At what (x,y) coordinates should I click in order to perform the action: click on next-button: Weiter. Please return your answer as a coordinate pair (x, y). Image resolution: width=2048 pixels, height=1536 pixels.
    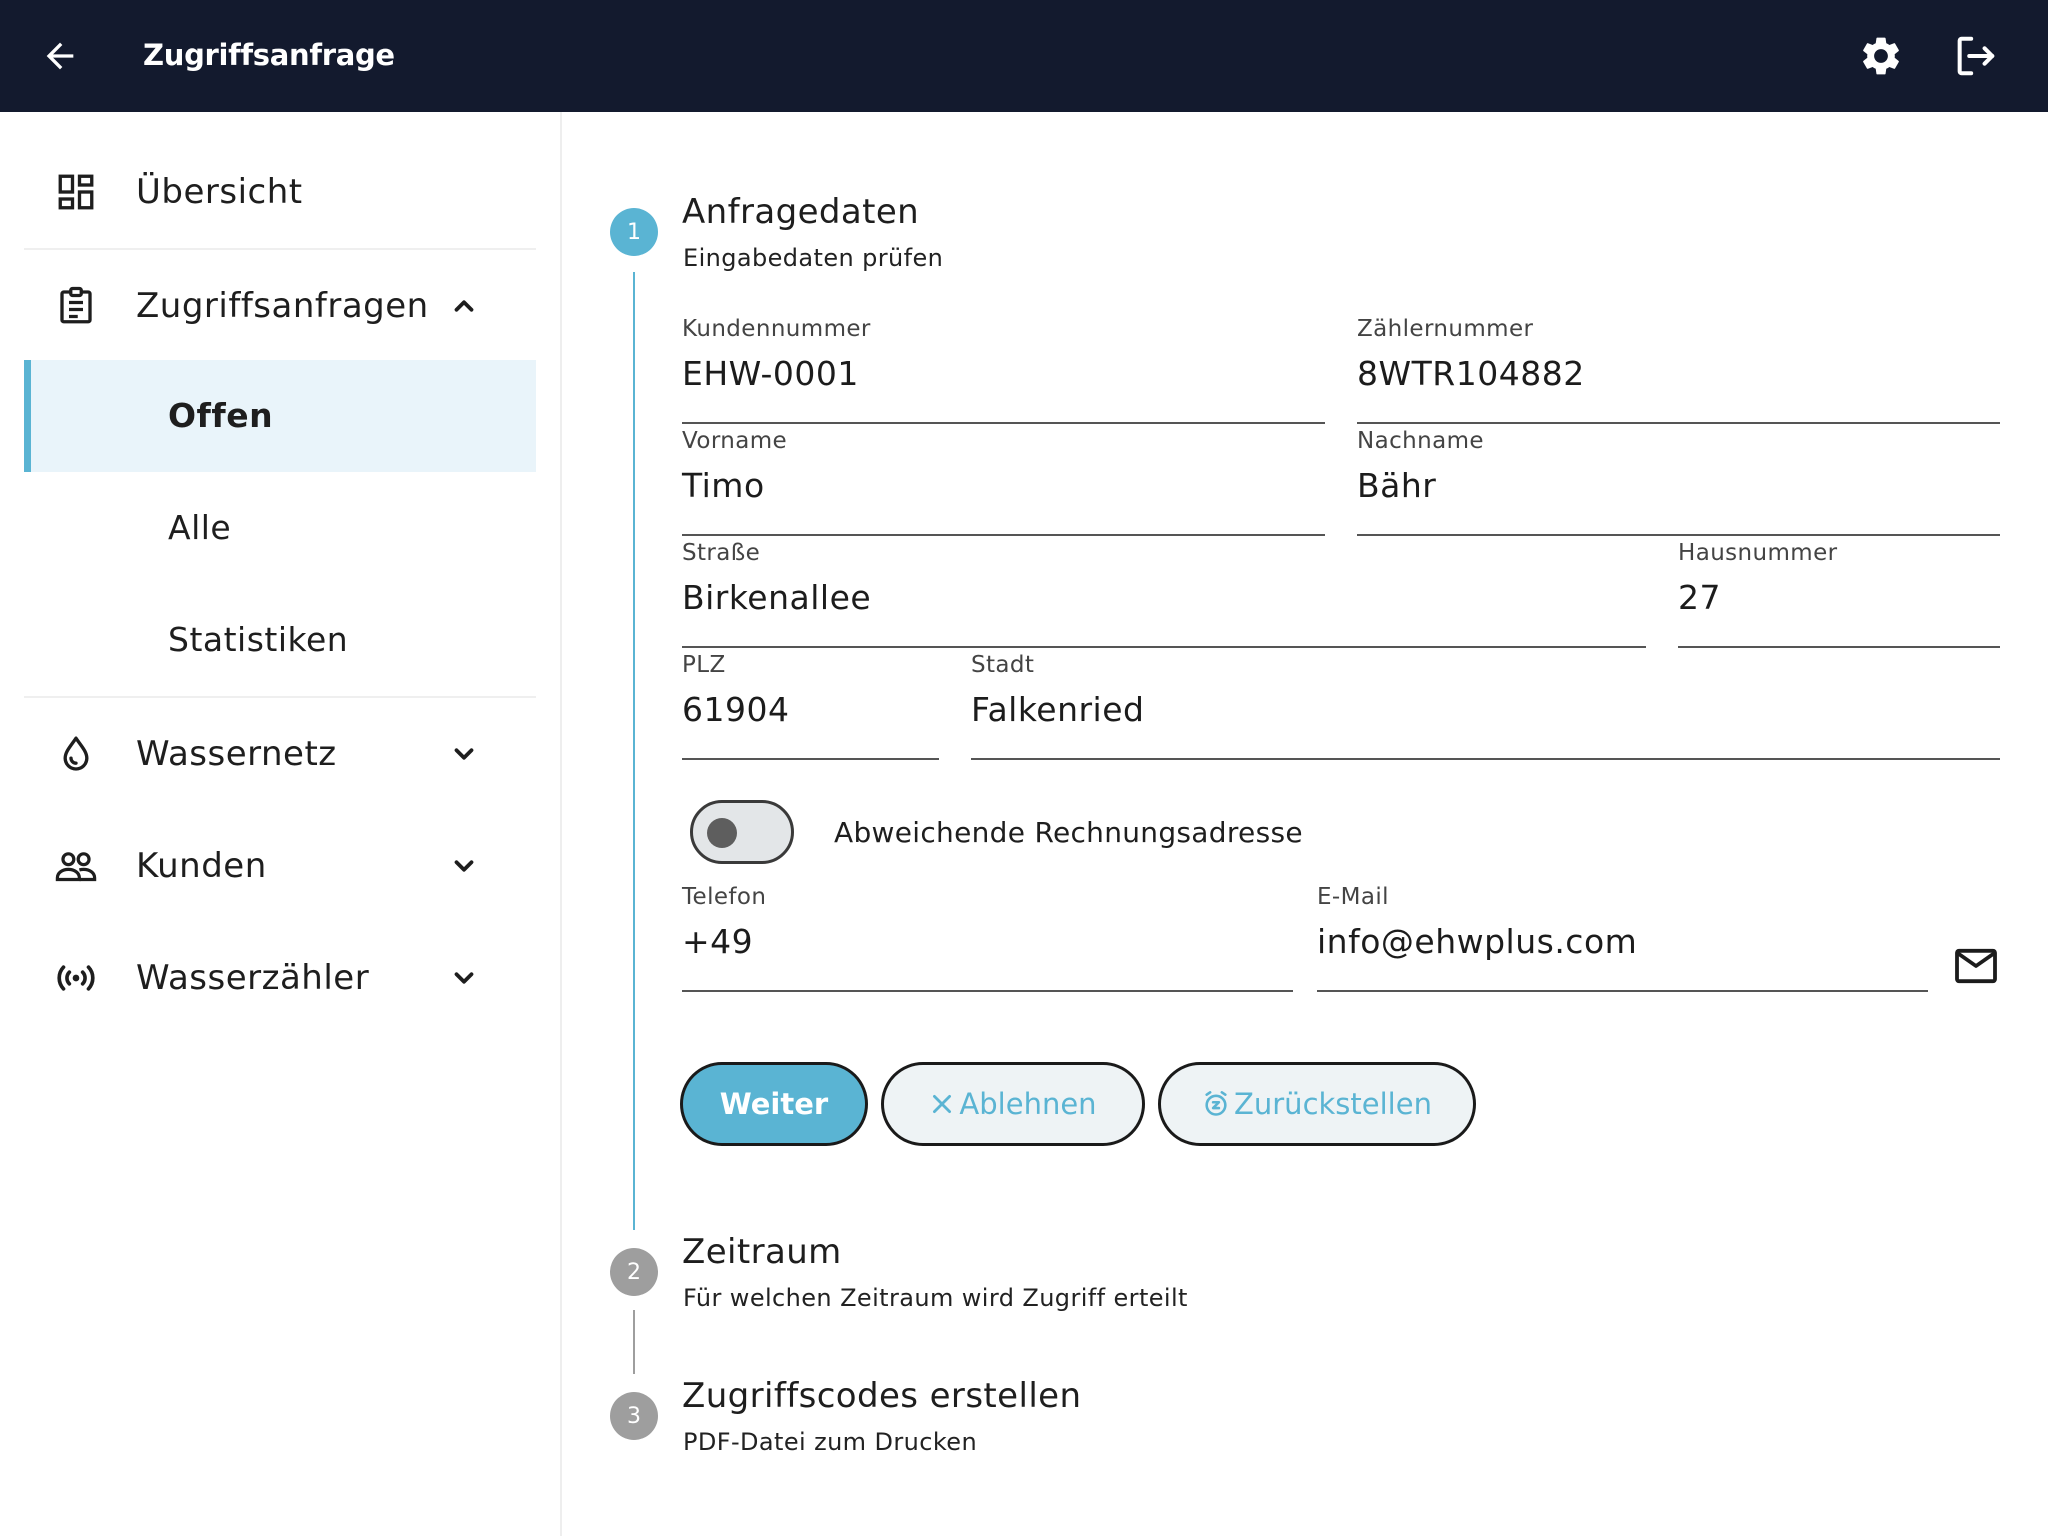
    Looking at the image, I should click on (774, 1104).